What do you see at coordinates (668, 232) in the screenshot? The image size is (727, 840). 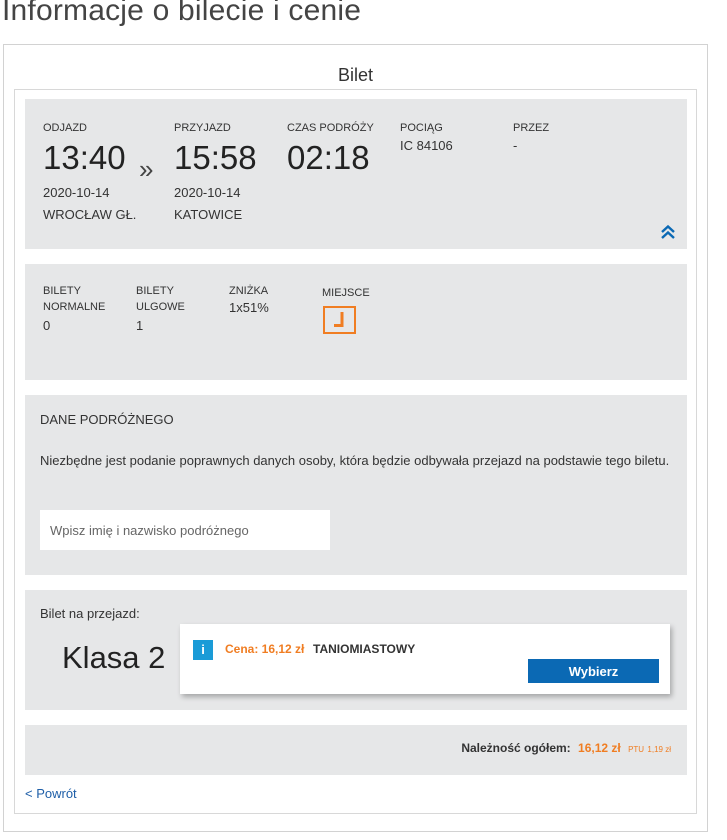 I see `double-chevron-up-icon` at bounding box center [668, 232].